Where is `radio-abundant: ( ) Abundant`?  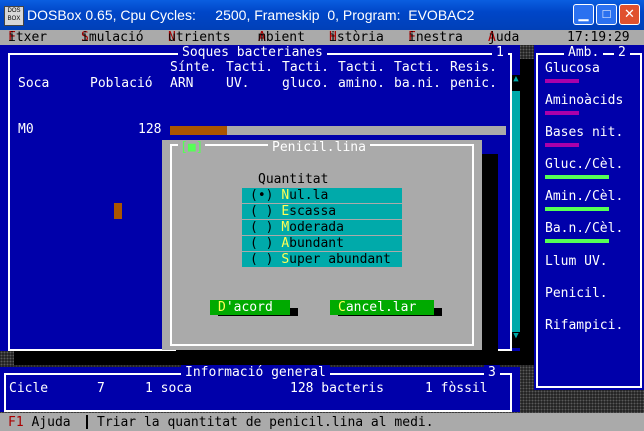 radio-abundant: ( ) Abundant is located at coordinates (322, 243).